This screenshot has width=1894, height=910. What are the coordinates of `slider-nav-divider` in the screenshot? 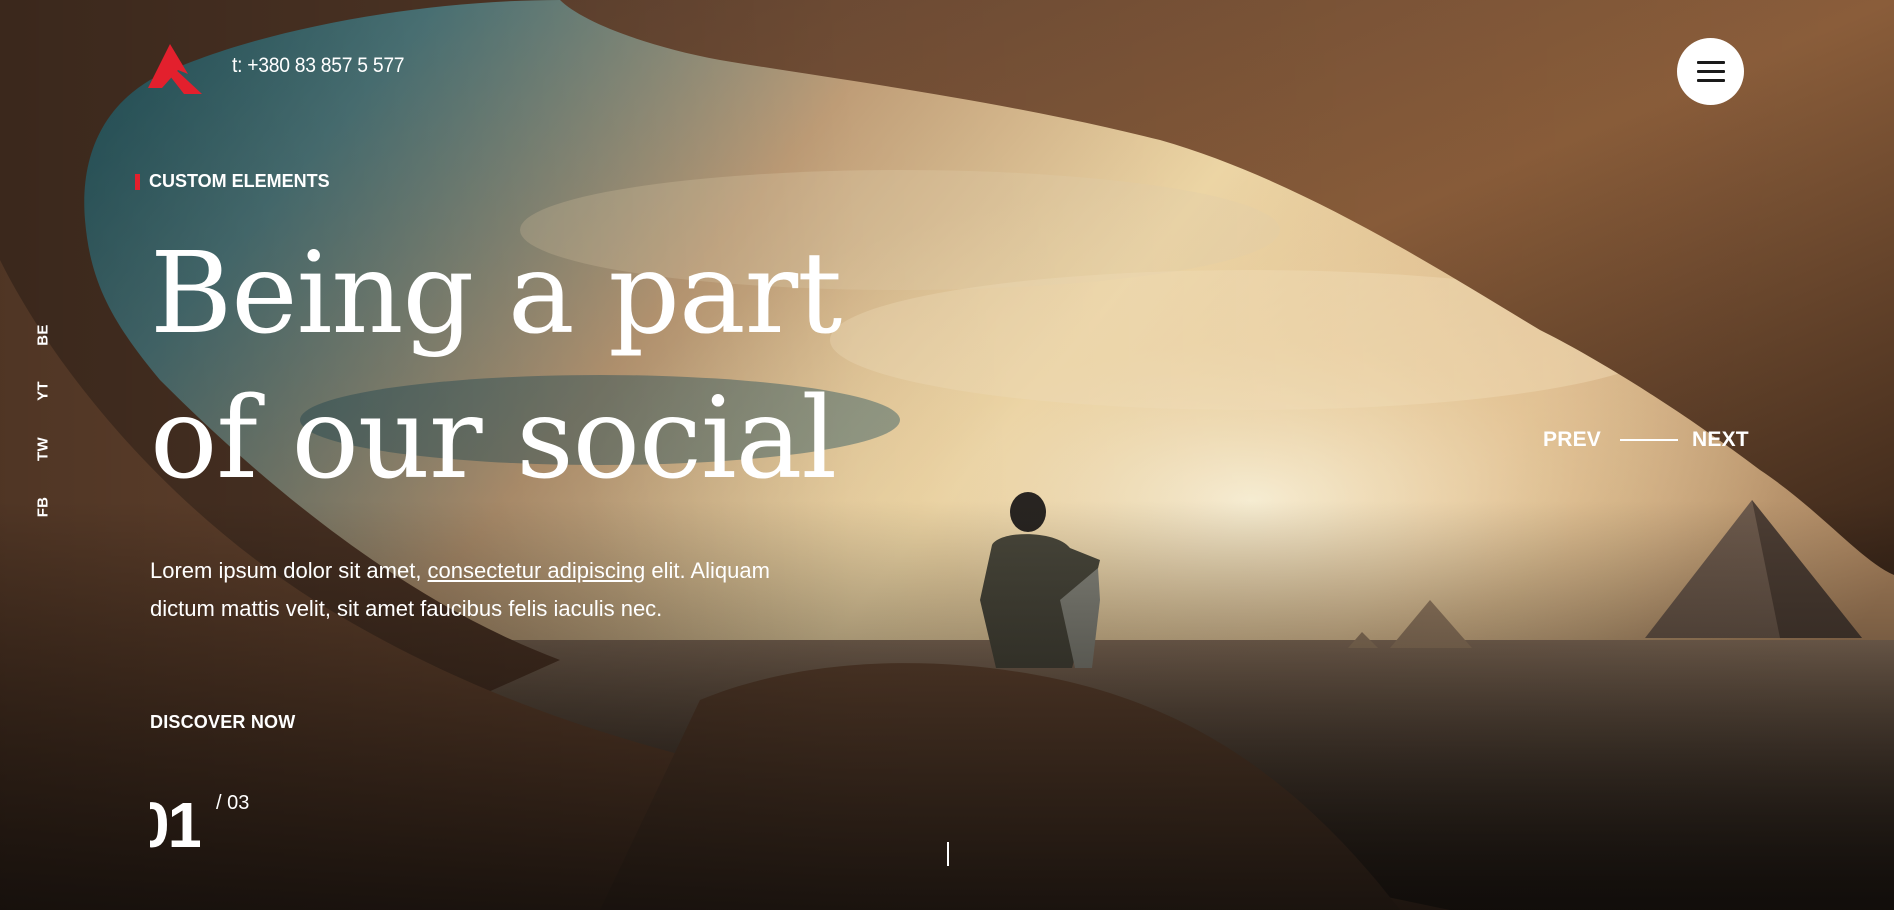 It's located at (1649, 440).